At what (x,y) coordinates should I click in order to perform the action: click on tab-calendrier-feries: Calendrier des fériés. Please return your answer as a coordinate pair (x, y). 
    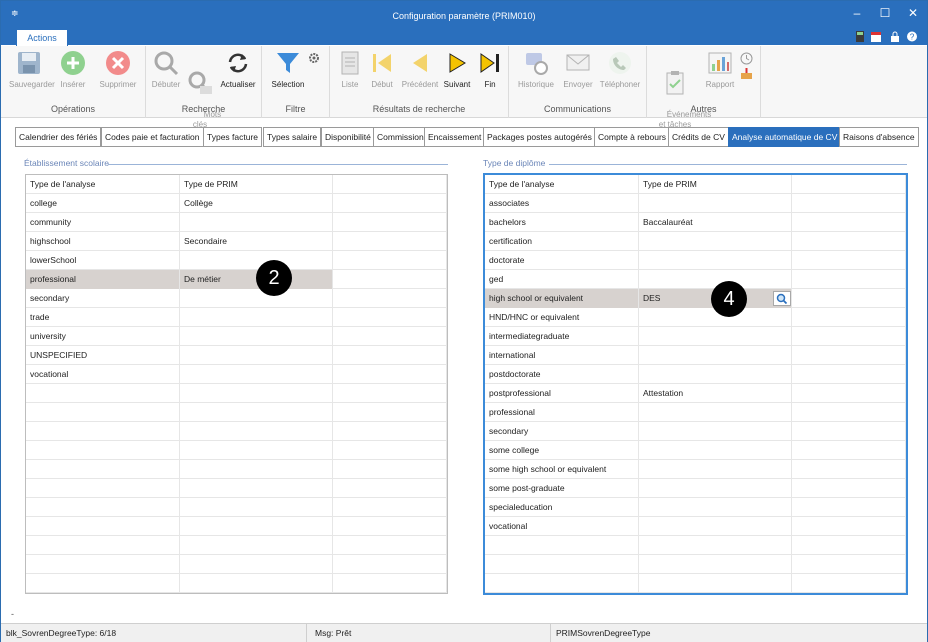
    Looking at the image, I should click on (58, 137).